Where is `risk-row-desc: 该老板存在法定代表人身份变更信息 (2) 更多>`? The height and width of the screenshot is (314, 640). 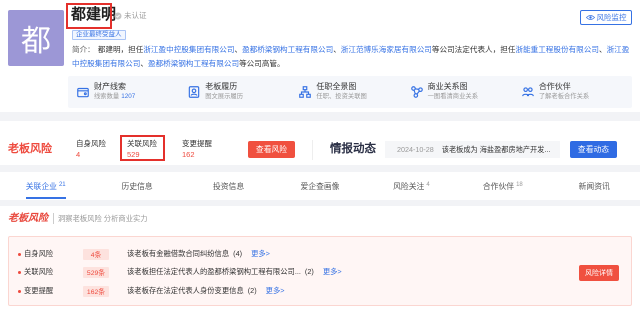
risk-row-desc: 该老板存在法定代表人身份变更信息 (2) 更多> is located at coordinates (206, 291).